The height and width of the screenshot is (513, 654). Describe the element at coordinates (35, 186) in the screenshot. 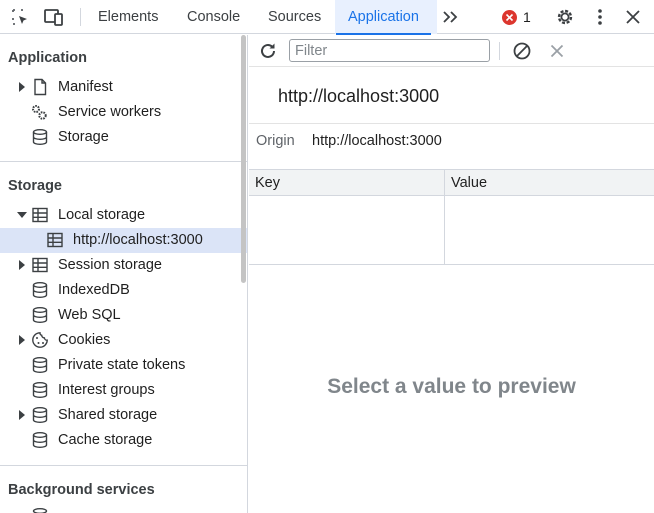

I see `section-title-storage: Storage` at that location.